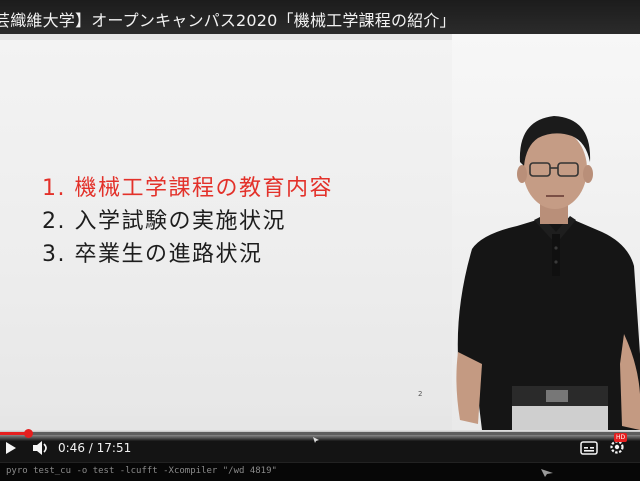 The image size is (640, 481). What do you see at coordinates (621, 437) in the screenshot?
I see `hd-badge: HD` at bounding box center [621, 437].